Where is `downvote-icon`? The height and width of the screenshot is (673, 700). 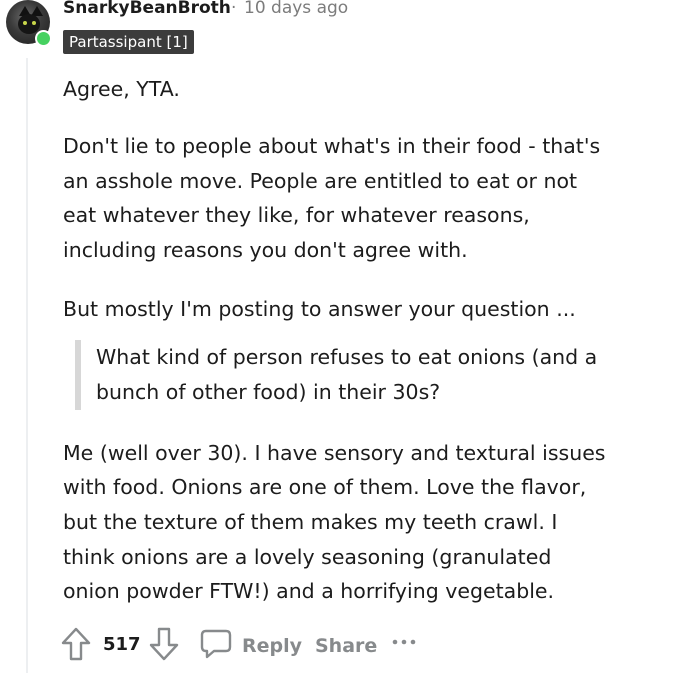
downvote-icon is located at coordinates (164, 644).